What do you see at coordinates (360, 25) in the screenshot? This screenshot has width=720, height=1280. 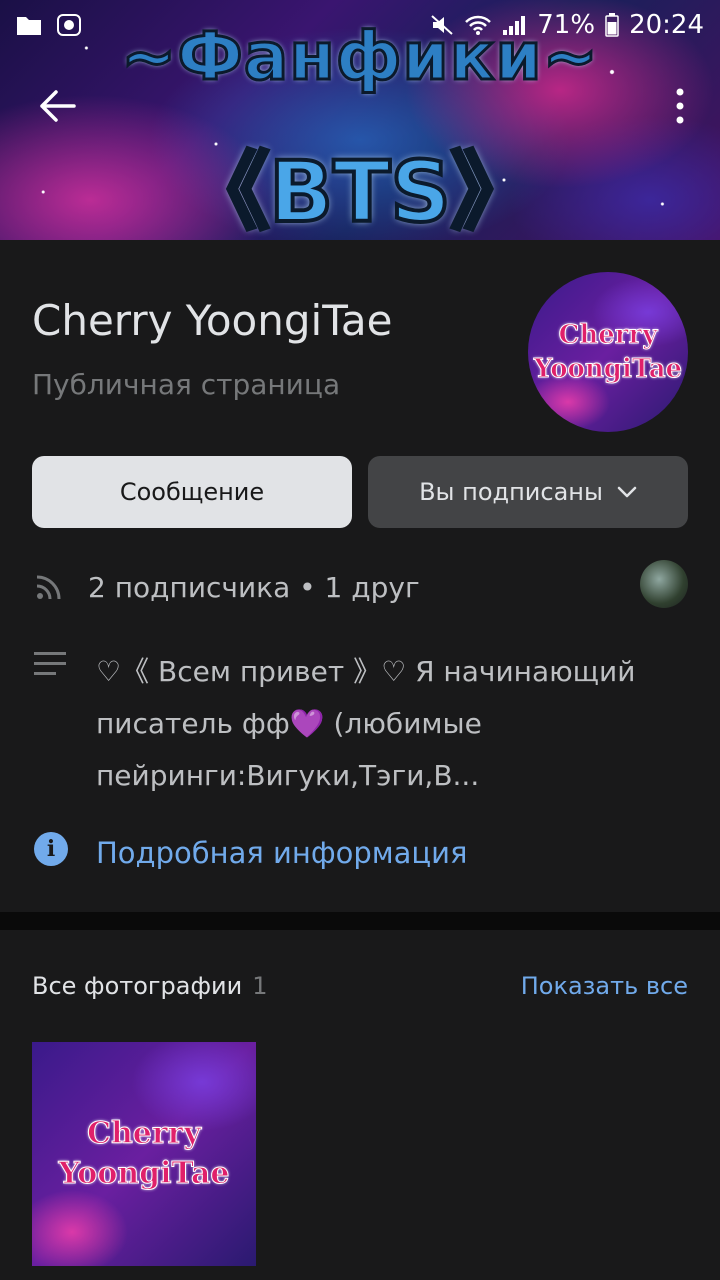 I see `status-bar: 71% 20:24` at bounding box center [360, 25].